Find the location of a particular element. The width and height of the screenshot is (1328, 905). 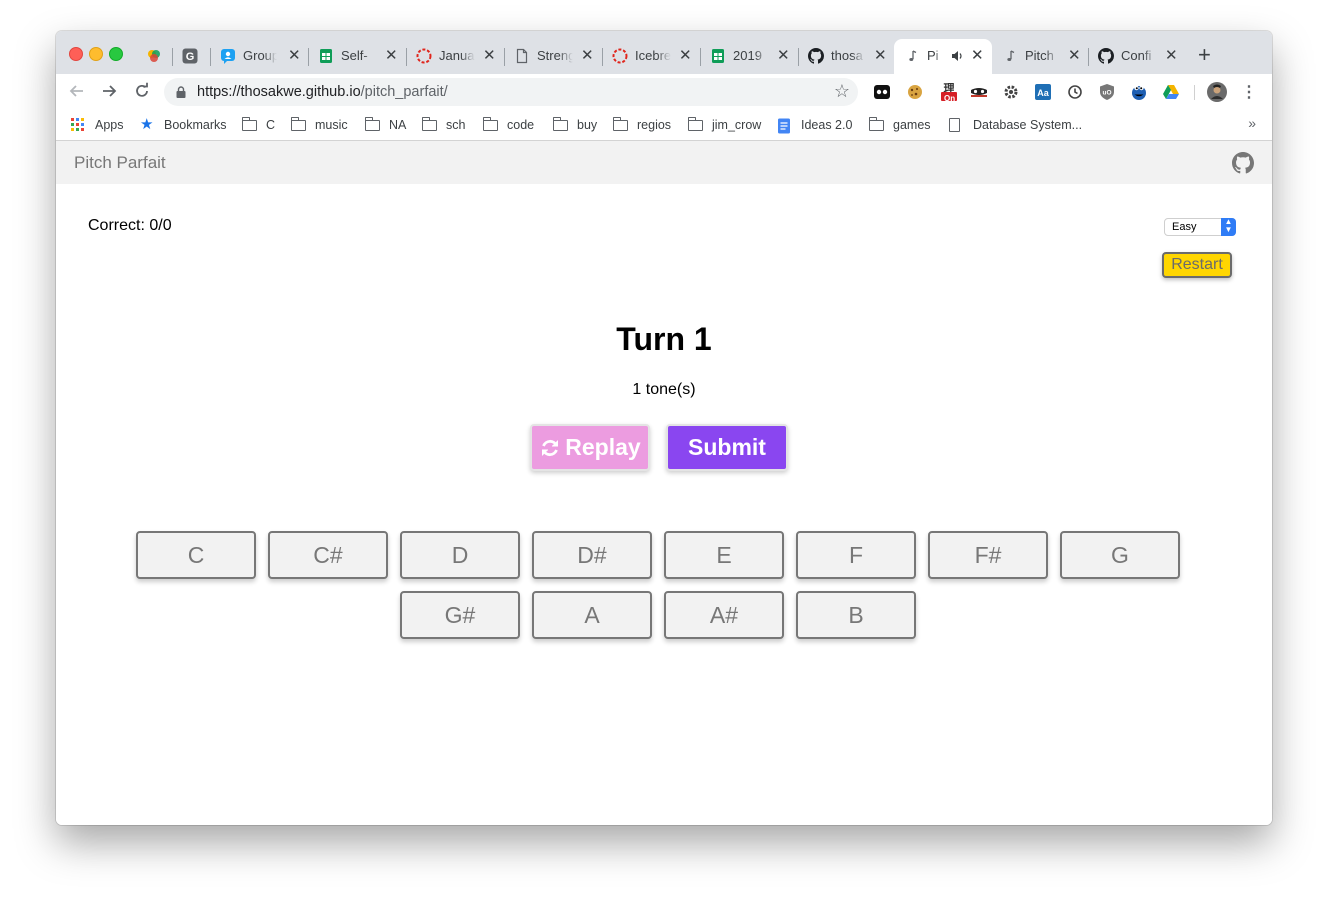

tab-pitch-active: Pi ✕ is located at coordinates (943, 56).